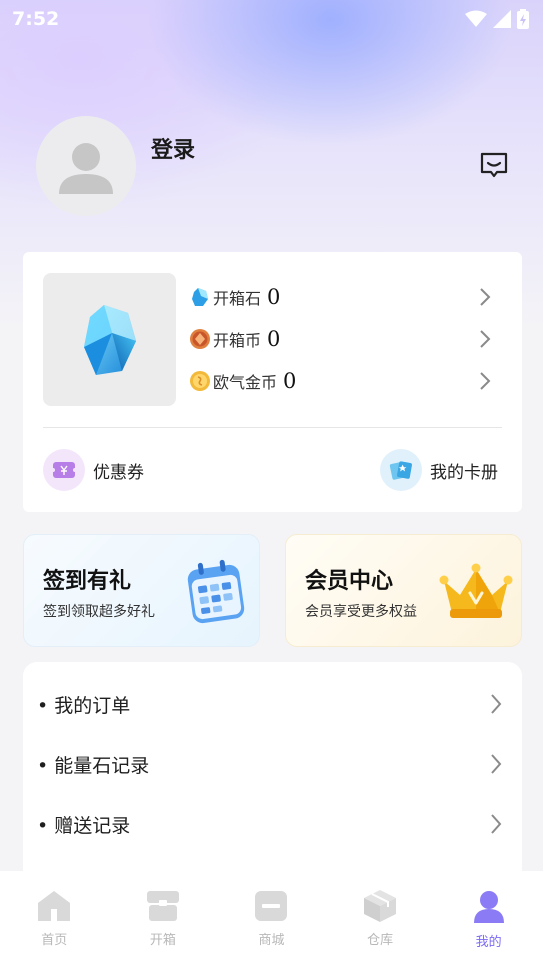 This screenshot has width=543, height=965. I want to click on coupon-label: 优惠券, so click(118, 472).